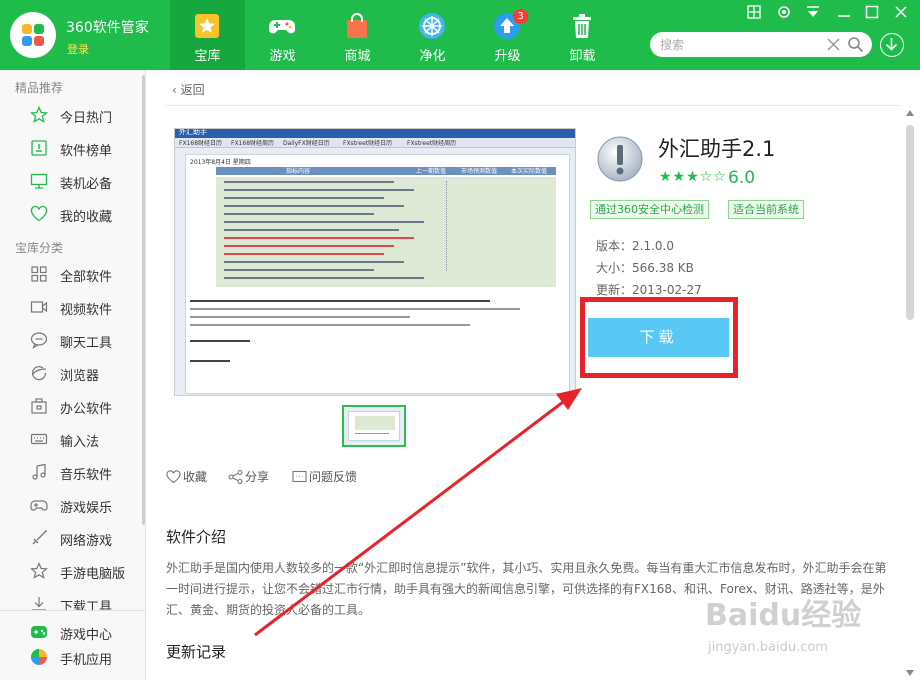  I want to click on back-link: ‹ 返回, so click(188, 89).